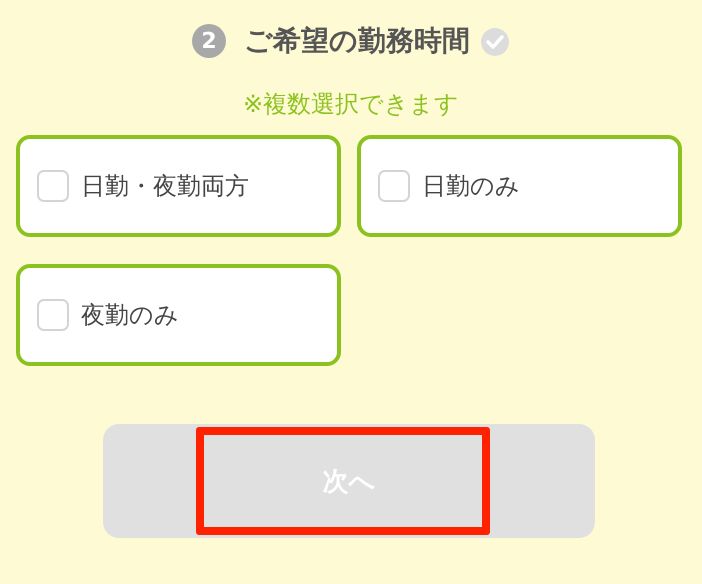 The height and width of the screenshot is (584, 702). I want to click on option-card: 夜勤のみ, so click(178, 315).